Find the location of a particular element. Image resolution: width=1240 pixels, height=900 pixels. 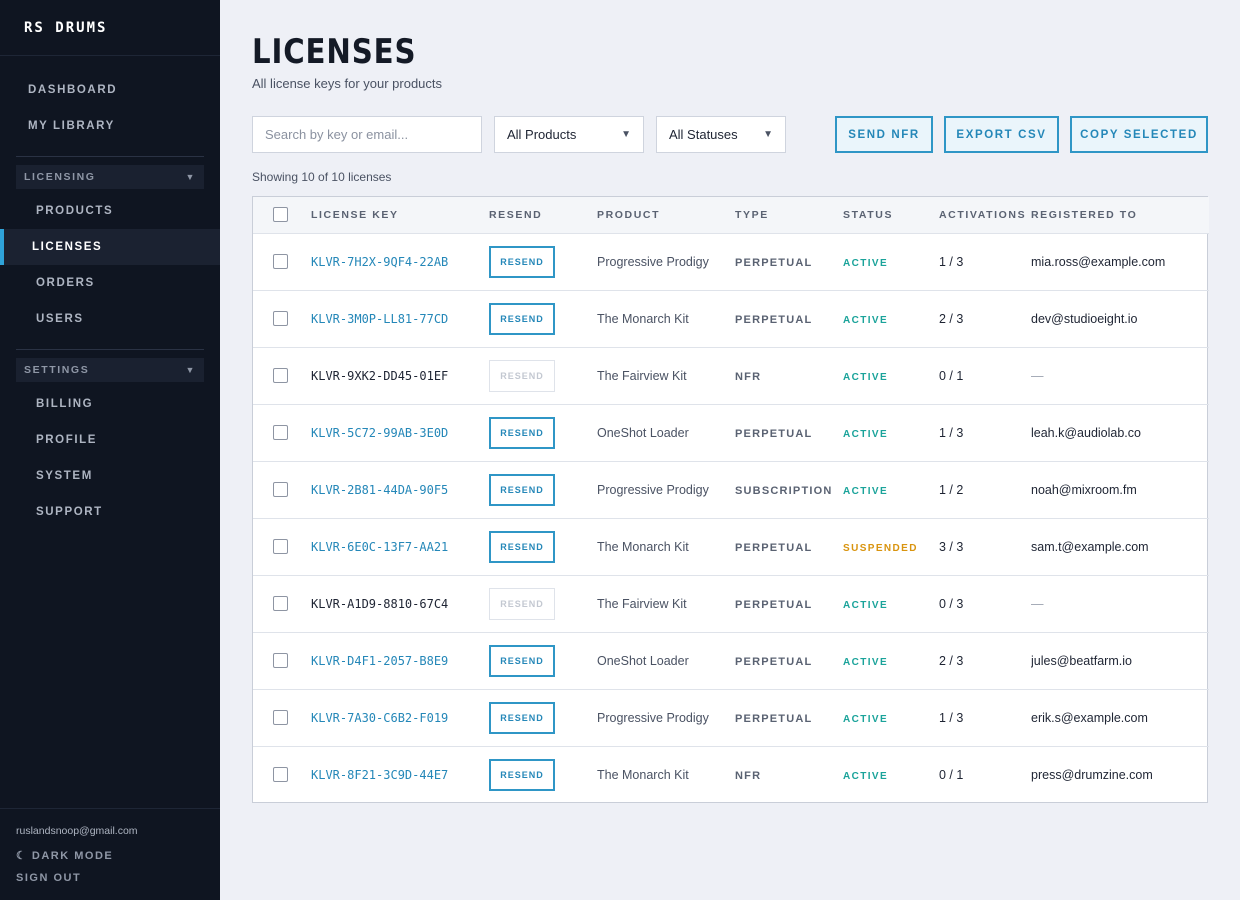

product-name: Progressive Prodigy is located at coordinates (653, 717).